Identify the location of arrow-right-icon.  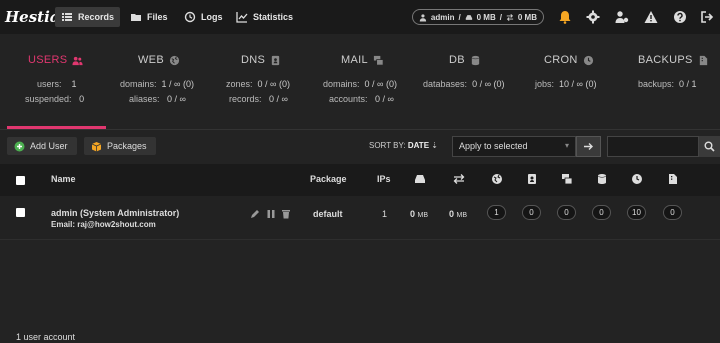
(588, 146).